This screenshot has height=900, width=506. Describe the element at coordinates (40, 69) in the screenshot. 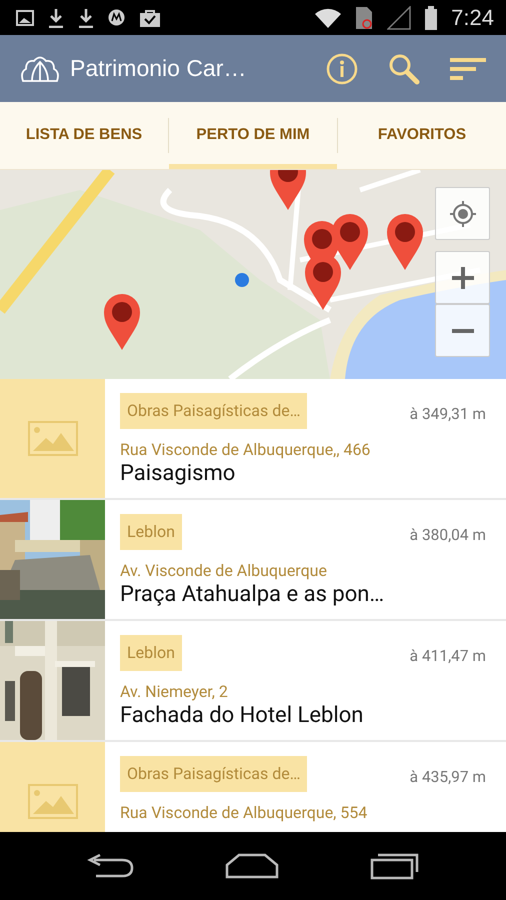

I see `shell-logo-icon` at that location.